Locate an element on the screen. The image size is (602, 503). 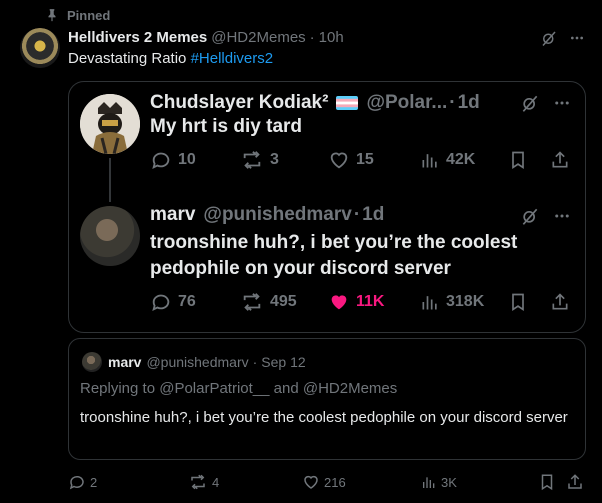
like-button: 216 is located at coordinates (324, 482).